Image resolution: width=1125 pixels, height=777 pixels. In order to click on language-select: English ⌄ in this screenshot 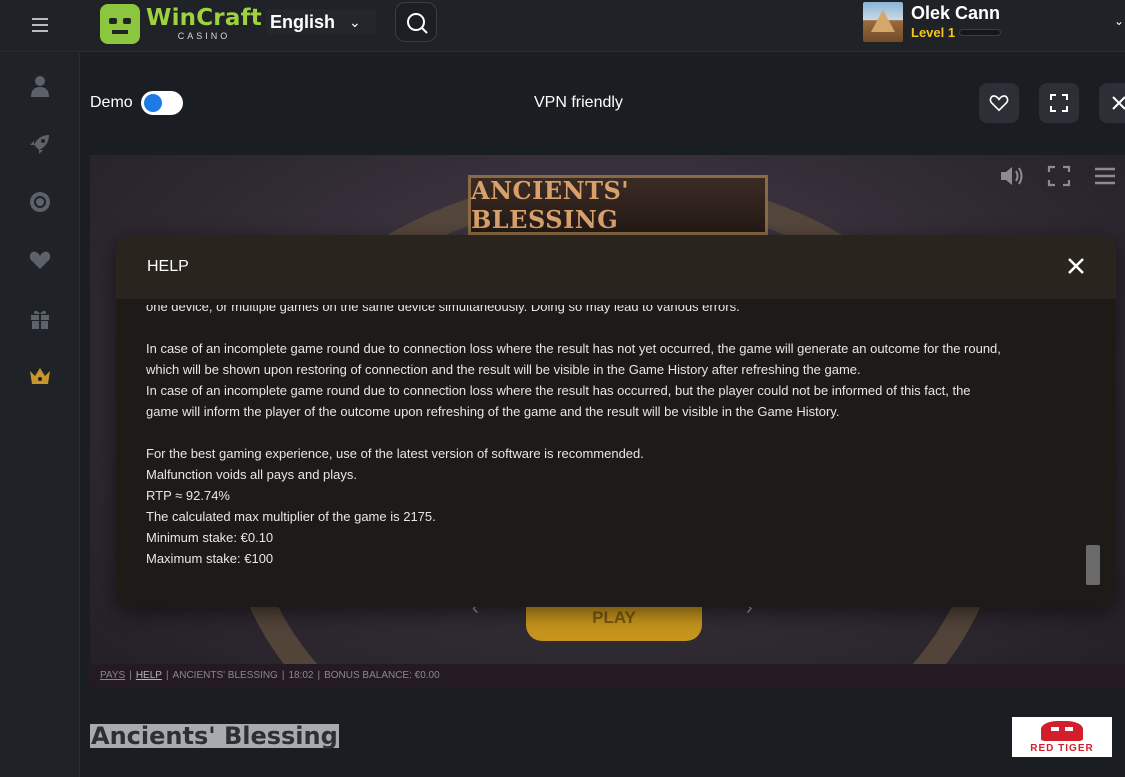, I will do `click(321, 22)`.